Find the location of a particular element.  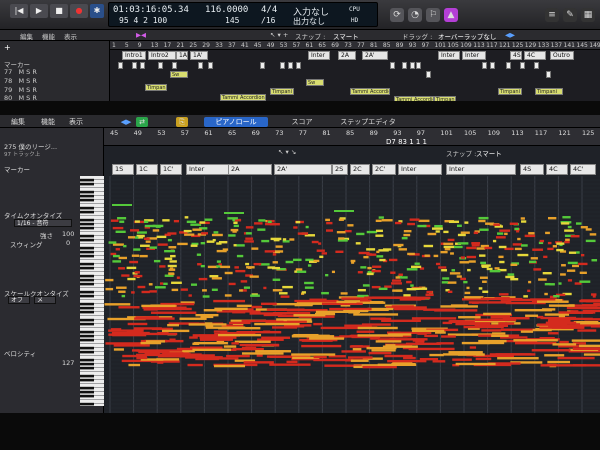

marker: 4S is located at coordinates (532, 169).